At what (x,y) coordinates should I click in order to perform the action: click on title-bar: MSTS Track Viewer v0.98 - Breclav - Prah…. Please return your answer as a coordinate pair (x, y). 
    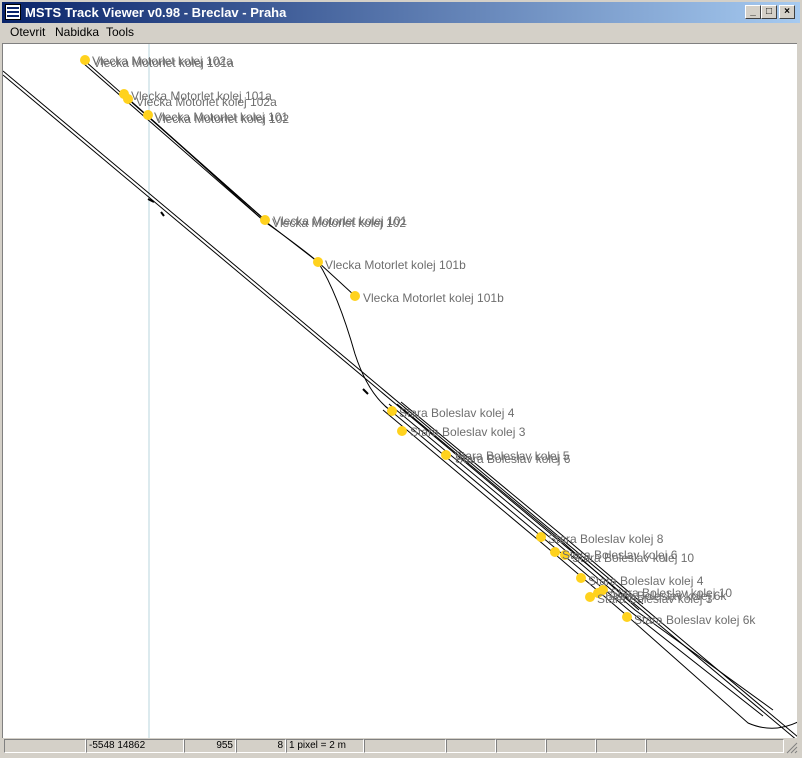
    Looking at the image, I should click on (401, 12).